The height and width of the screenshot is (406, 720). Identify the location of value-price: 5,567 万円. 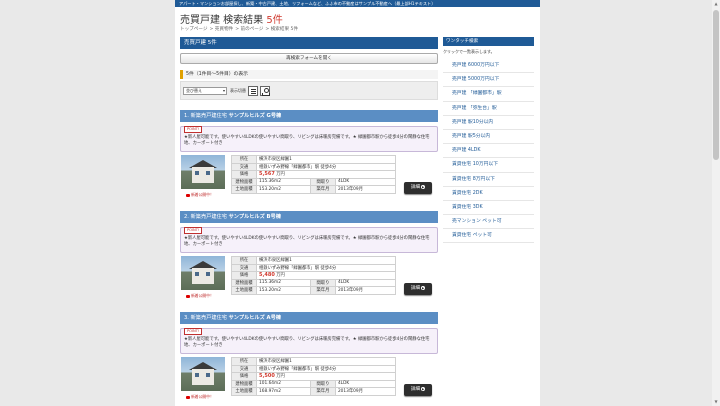
(326, 174).